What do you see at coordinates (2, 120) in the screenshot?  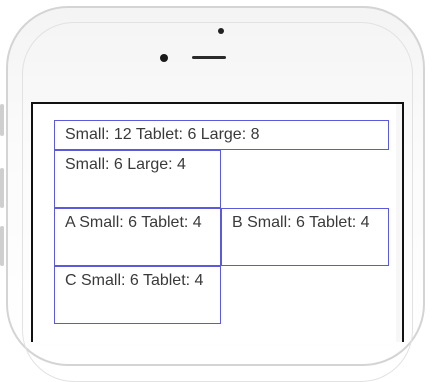 I see `side-button-top` at bounding box center [2, 120].